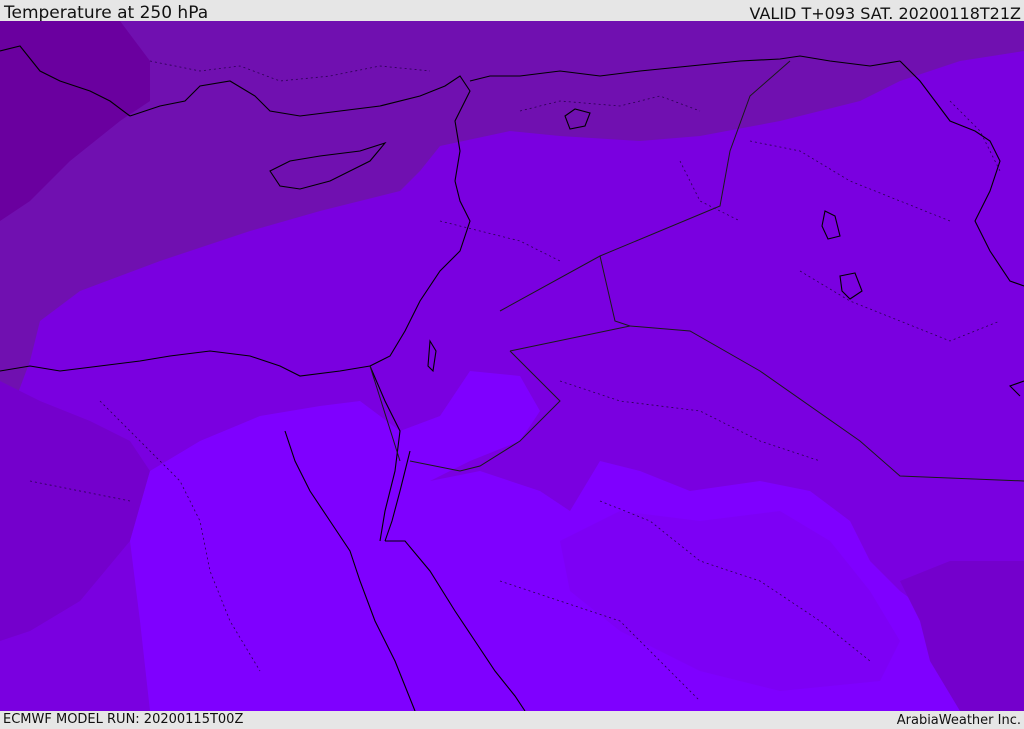 This screenshot has width=1024, height=729. What do you see at coordinates (106, 13) in the screenshot?
I see `map-title: Temperature at 250 hPa` at bounding box center [106, 13].